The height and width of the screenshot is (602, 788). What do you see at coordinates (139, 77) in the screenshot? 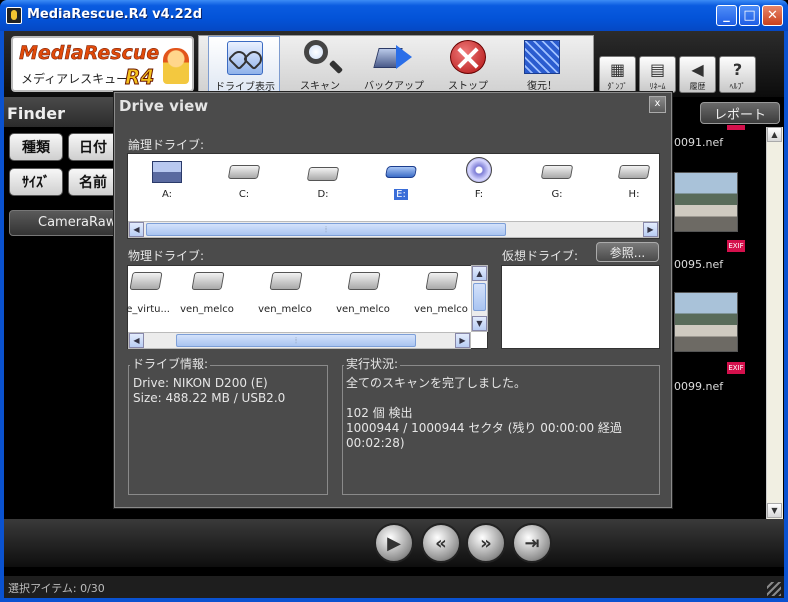
I see `logo-r4: R4` at bounding box center [139, 77].